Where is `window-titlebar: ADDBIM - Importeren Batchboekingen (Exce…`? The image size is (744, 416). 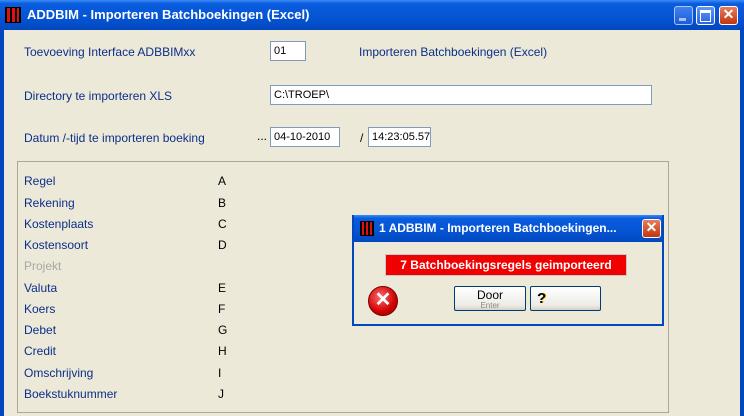
window-titlebar: ADDBIM - Importeren Batchboekingen (Exce… is located at coordinates (372, 15).